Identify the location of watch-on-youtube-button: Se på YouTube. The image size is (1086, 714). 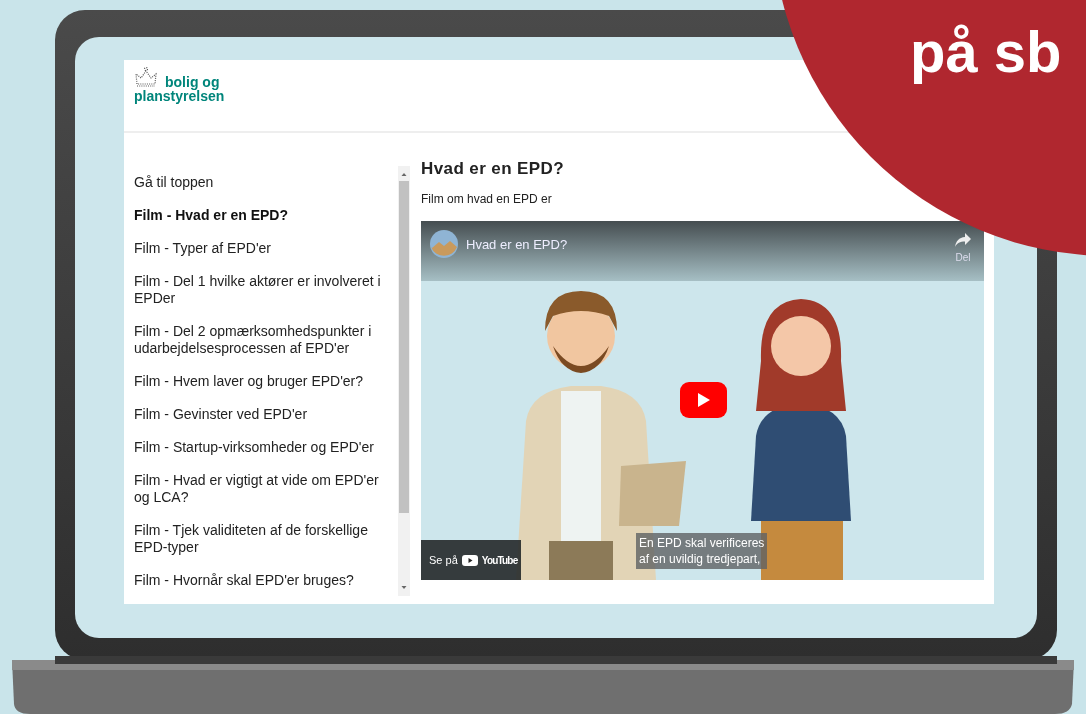
(471, 560).